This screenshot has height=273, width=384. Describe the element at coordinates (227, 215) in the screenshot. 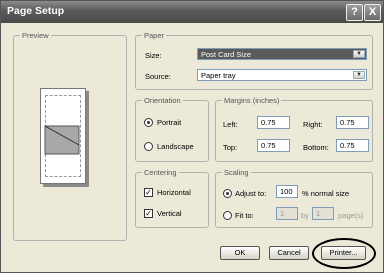

I see `fit-to-radio` at that location.